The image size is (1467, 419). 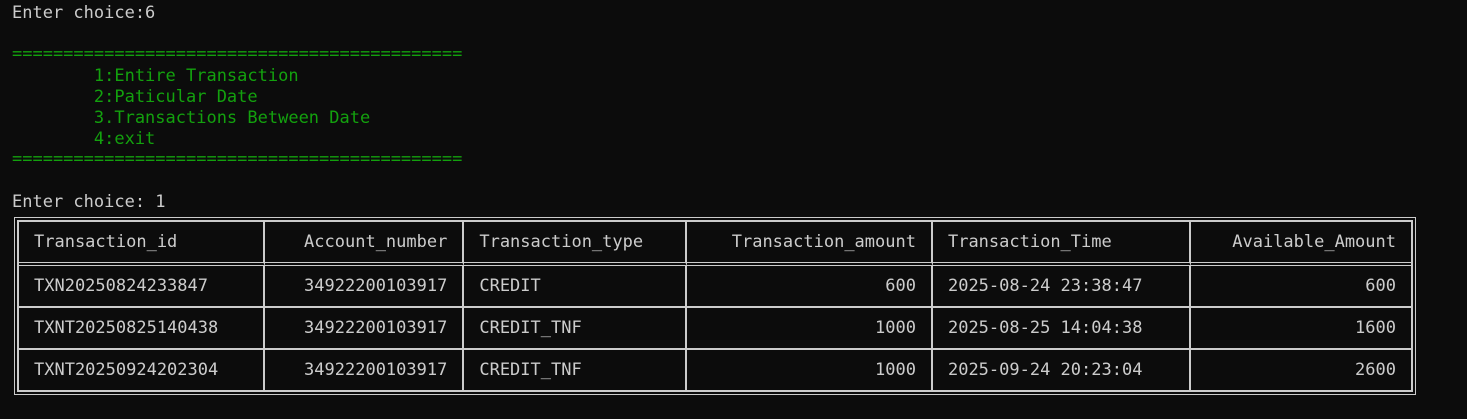 What do you see at coordinates (1300, 329) in the screenshot?
I see `available-amount-cell: 1600` at bounding box center [1300, 329].